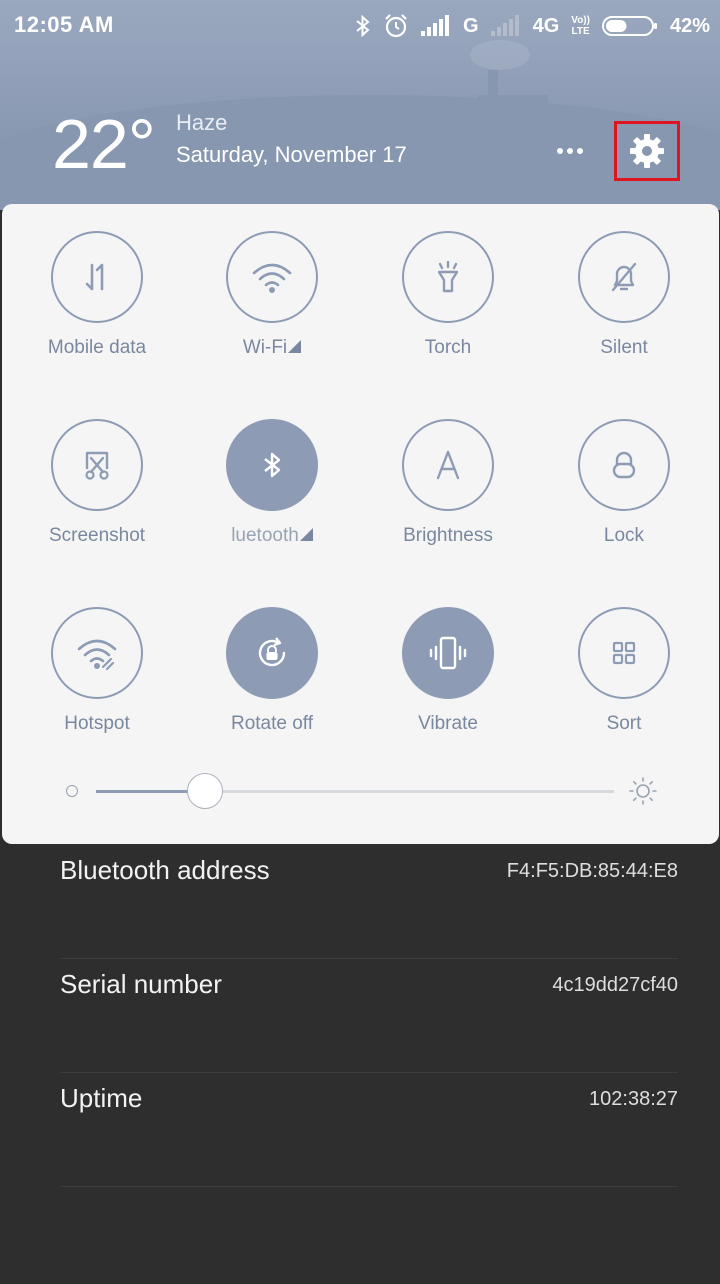  Describe the element at coordinates (369, 1015) in the screenshot. I see `info-row-serial-number: Serial number 4c19dd27cf40` at that location.